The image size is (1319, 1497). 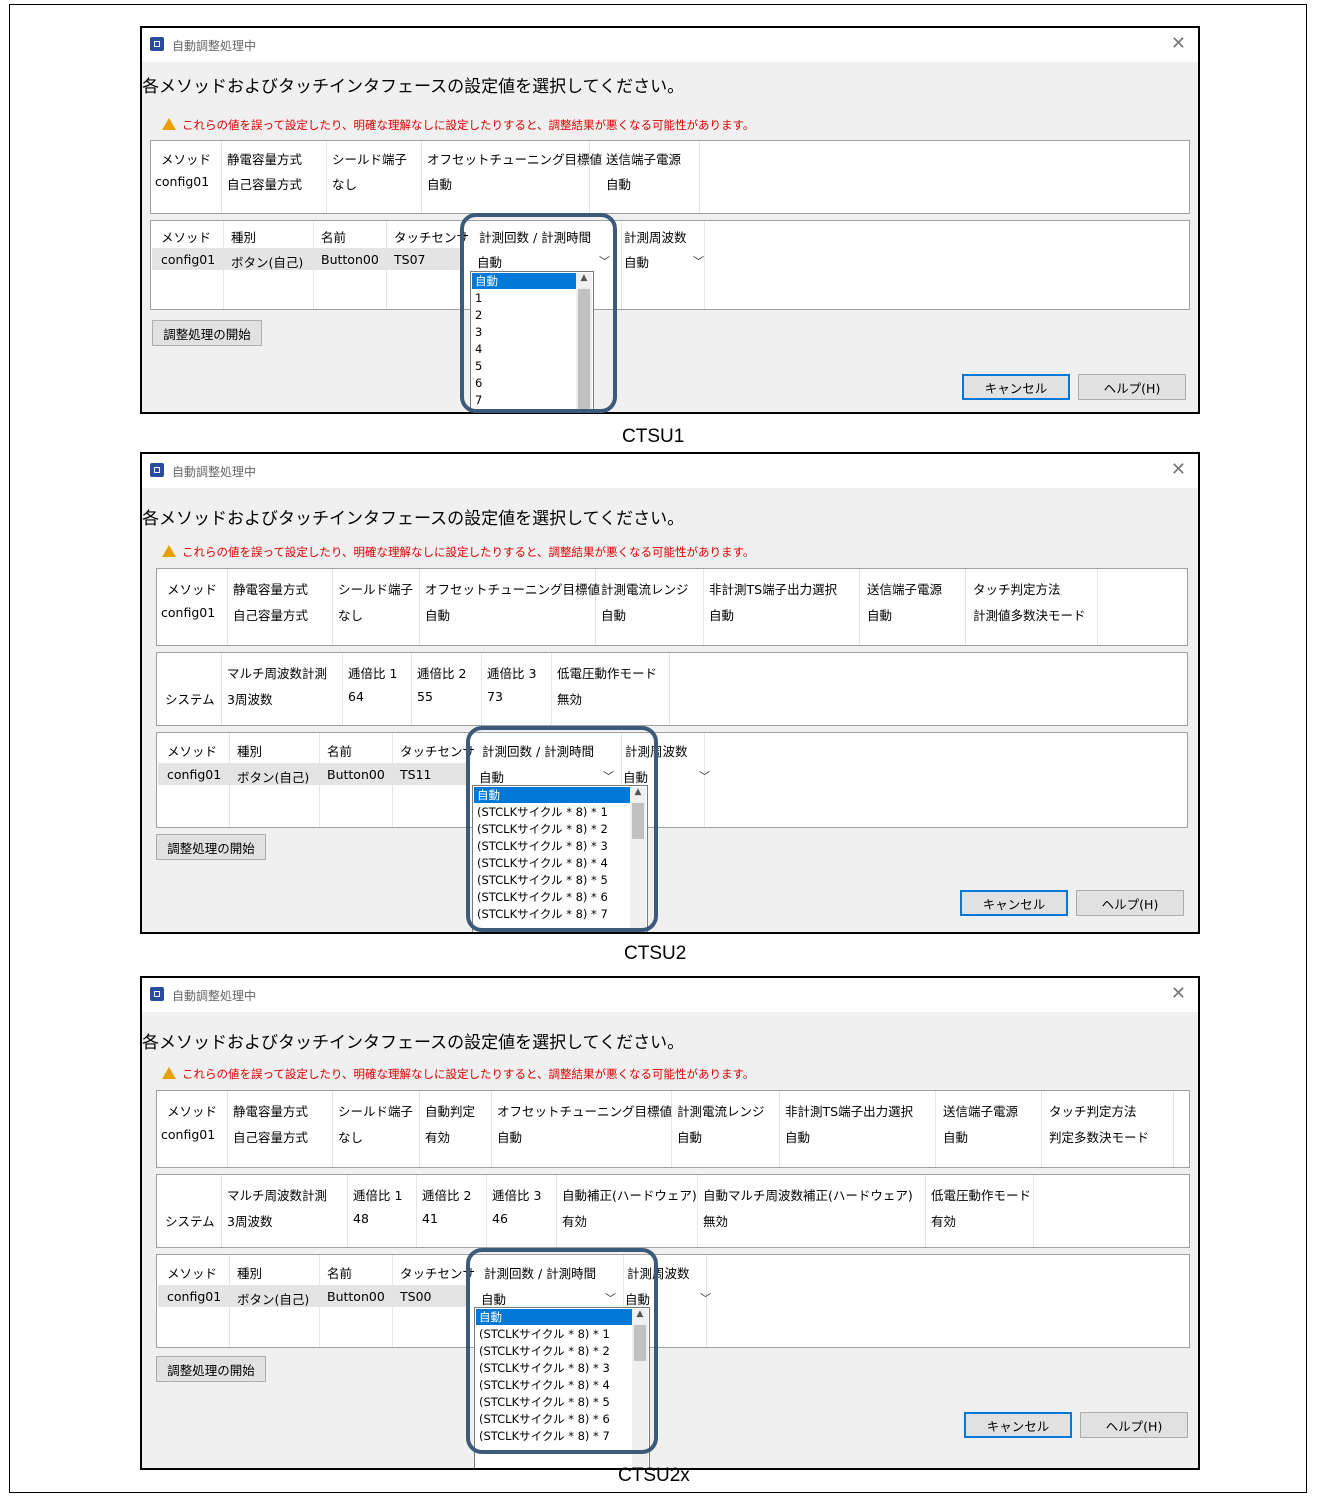 What do you see at coordinates (1029, 614) in the screenshot?
I see `cell: 計測値多数決モード` at bounding box center [1029, 614].